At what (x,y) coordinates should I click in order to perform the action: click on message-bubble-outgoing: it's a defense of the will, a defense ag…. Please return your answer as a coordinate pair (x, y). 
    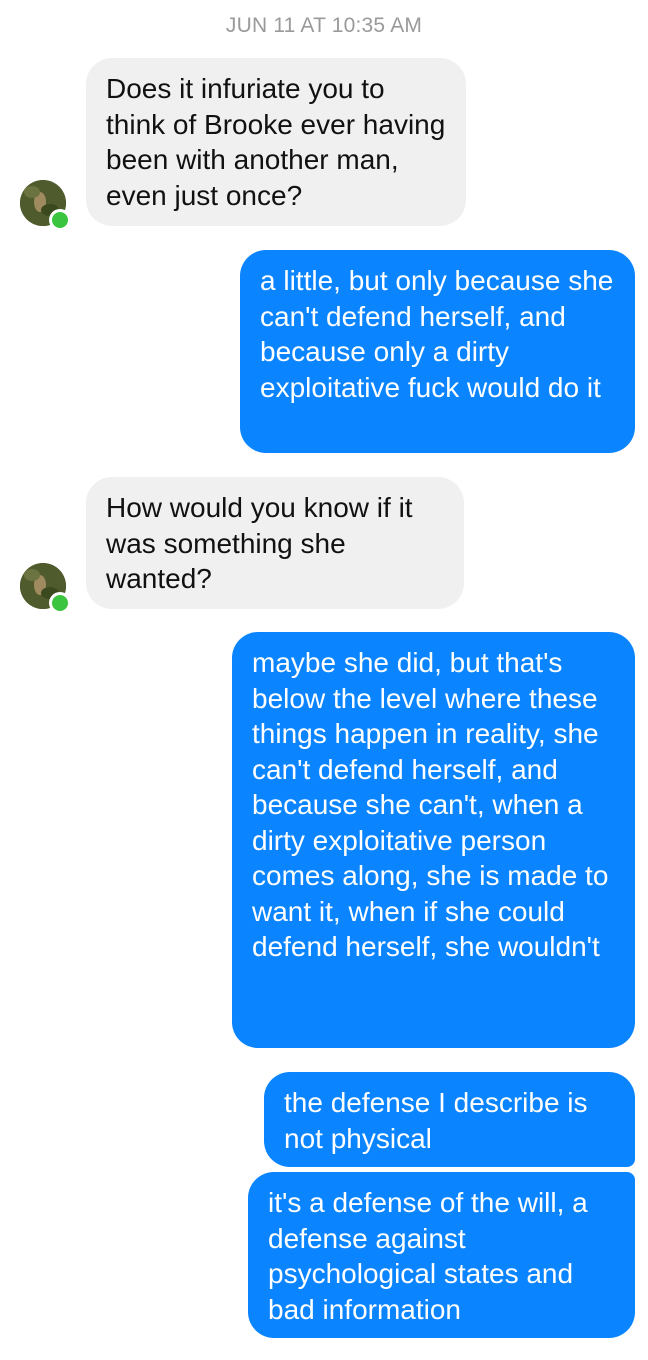
    Looking at the image, I should click on (441, 1255).